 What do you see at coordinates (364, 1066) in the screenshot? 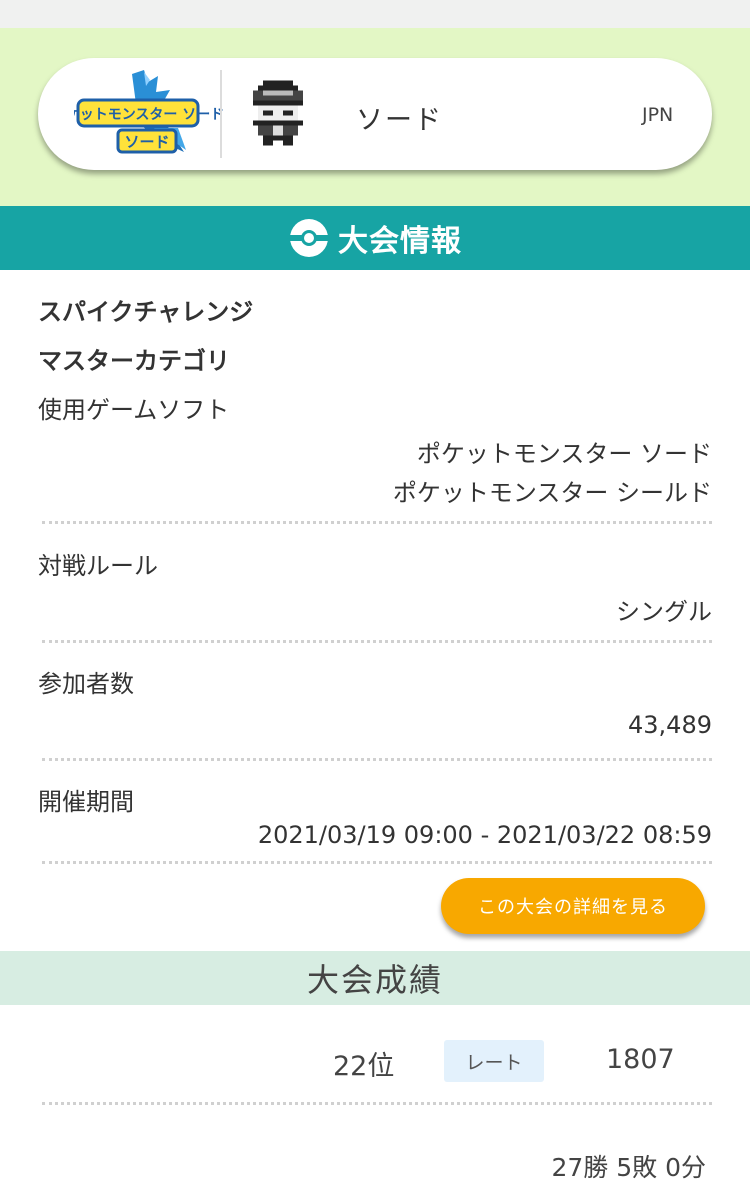
I see `rank-value: 22位` at bounding box center [364, 1066].